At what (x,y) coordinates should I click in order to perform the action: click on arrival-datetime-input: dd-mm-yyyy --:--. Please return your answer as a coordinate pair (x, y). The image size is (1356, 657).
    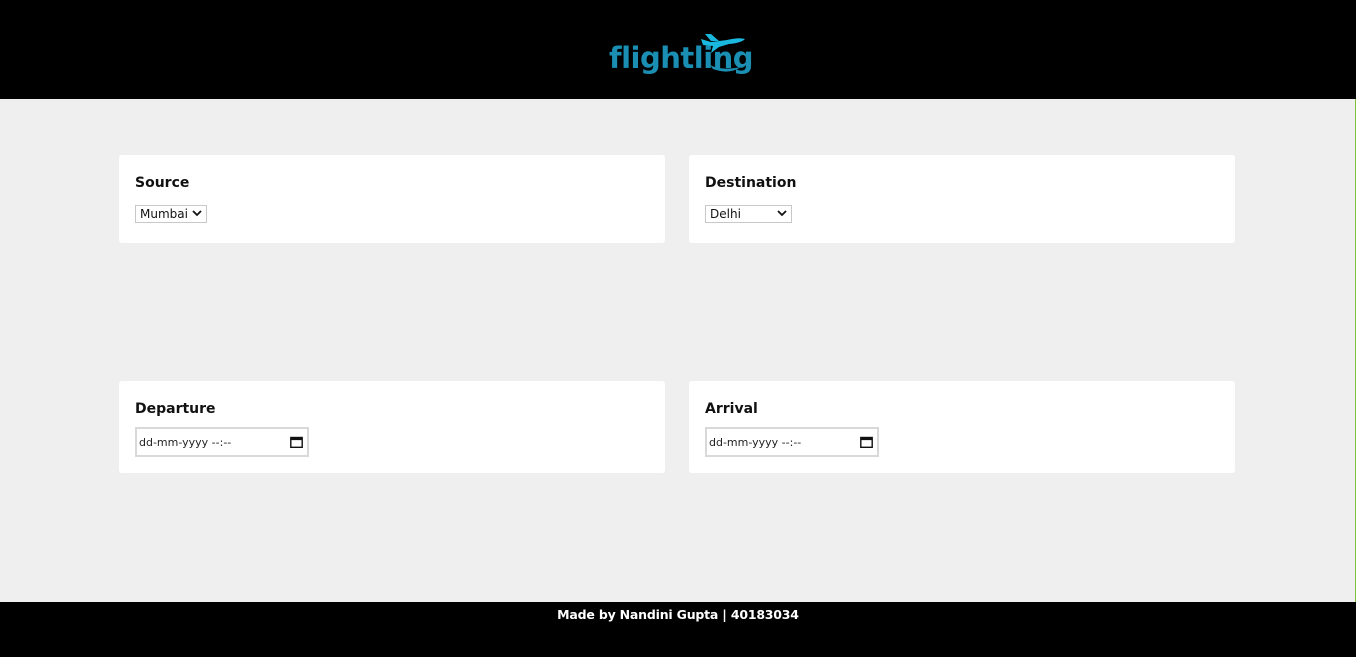
    Looking at the image, I should click on (792, 442).